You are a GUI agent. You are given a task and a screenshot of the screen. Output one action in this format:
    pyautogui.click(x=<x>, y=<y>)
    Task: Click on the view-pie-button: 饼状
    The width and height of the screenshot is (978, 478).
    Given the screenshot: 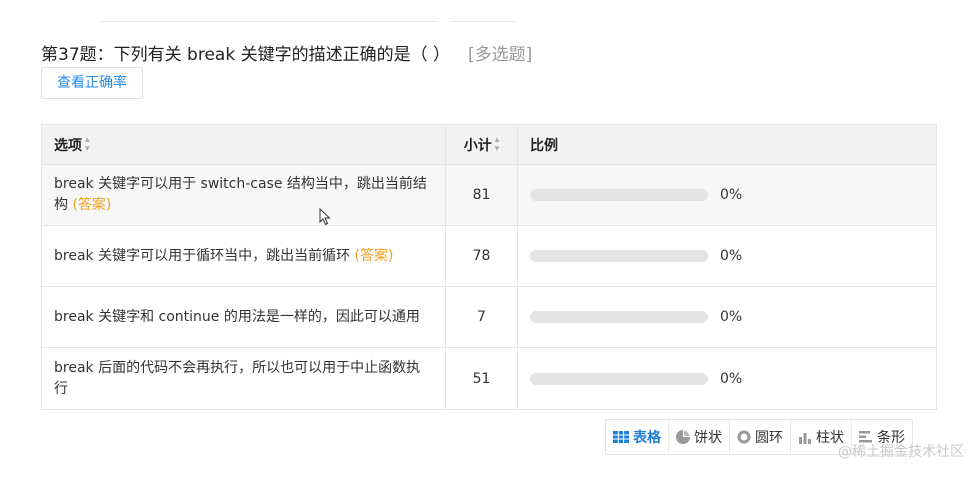 What is the action you would take?
    pyautogui.click(x=699, y=437)
    